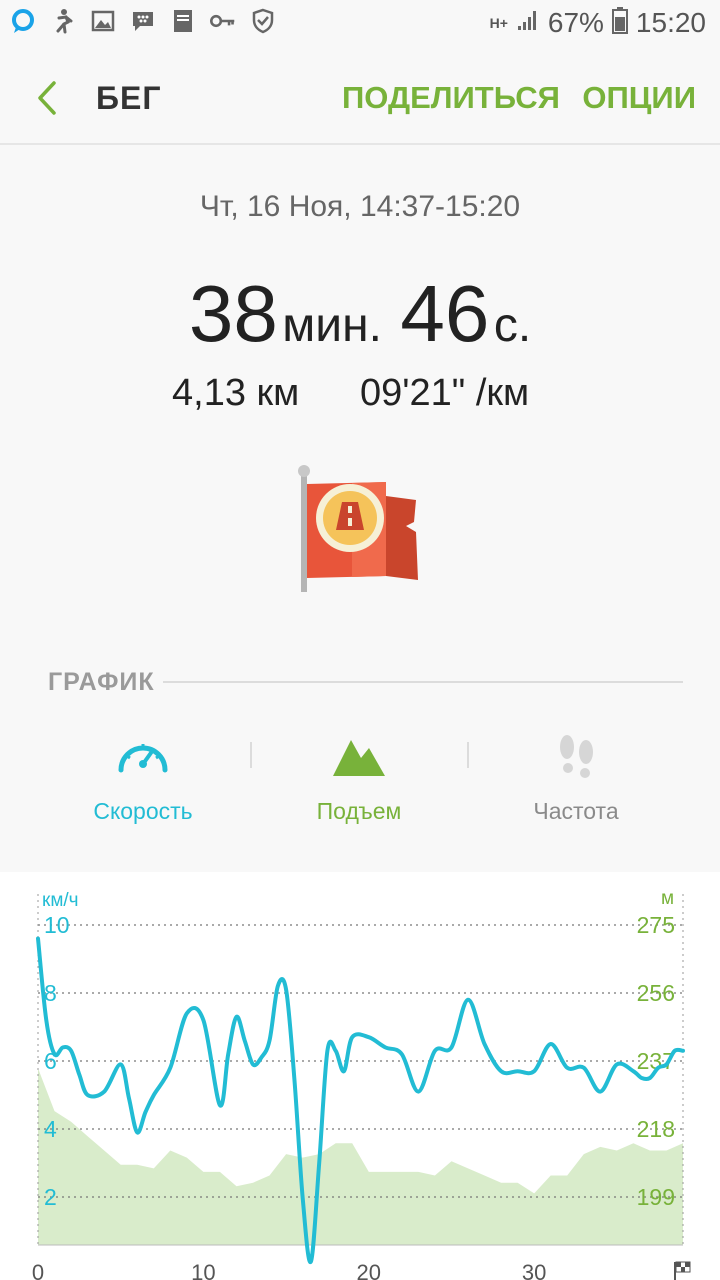 The height and width of the screenshot is (1280, 720). Describe the element at coordinates (143, 755) in the screenshot. I see `speedometer-icon` at that location.